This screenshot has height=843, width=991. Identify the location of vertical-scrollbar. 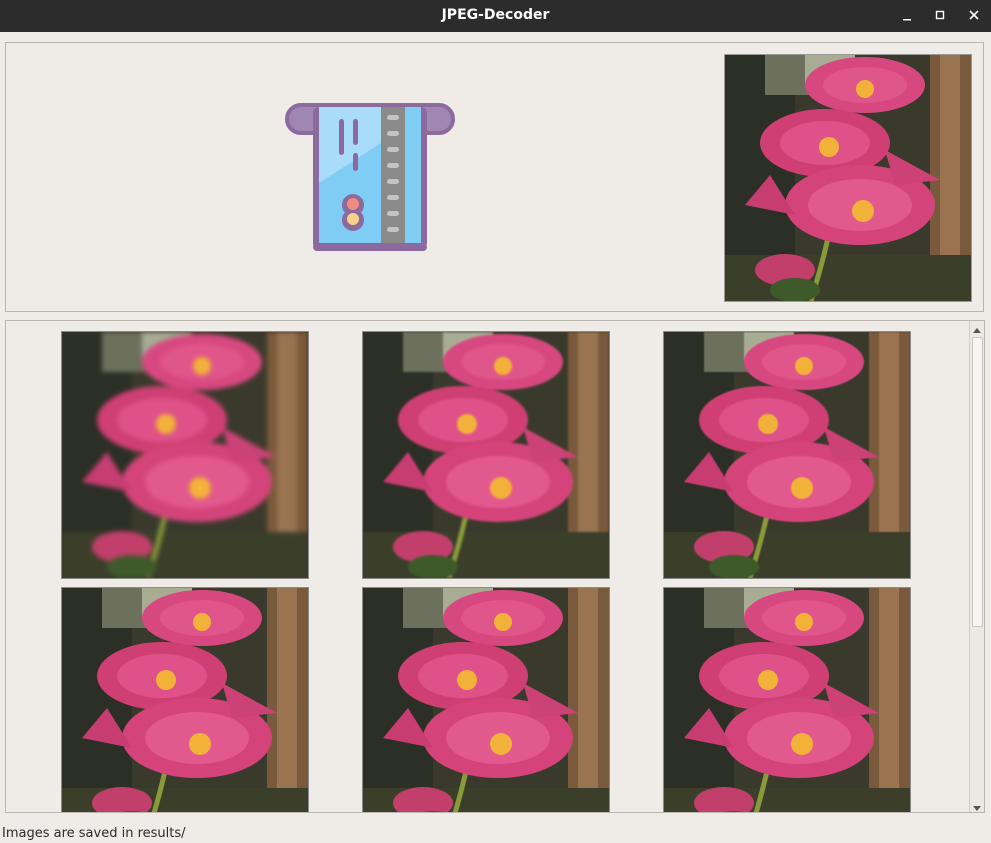
(976, 566).